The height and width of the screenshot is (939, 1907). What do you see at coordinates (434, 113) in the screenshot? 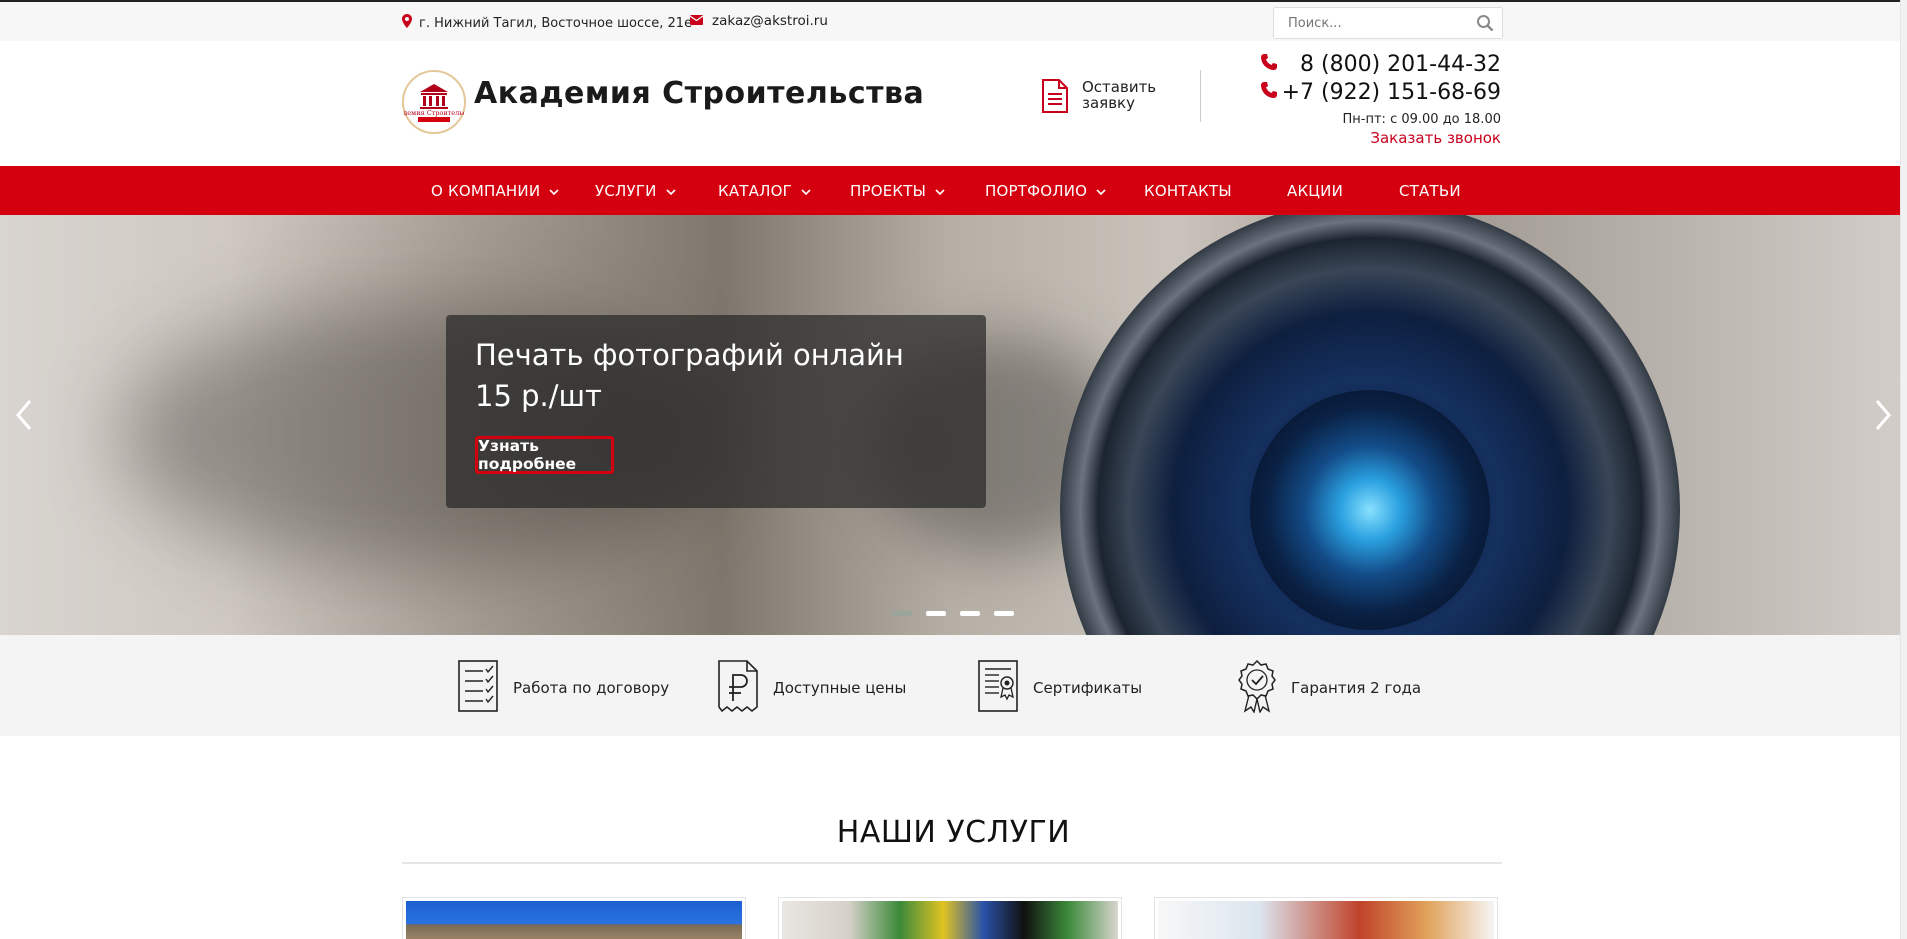
I see `logo-text: Академия Строительства` at bounding box center [434, 113].